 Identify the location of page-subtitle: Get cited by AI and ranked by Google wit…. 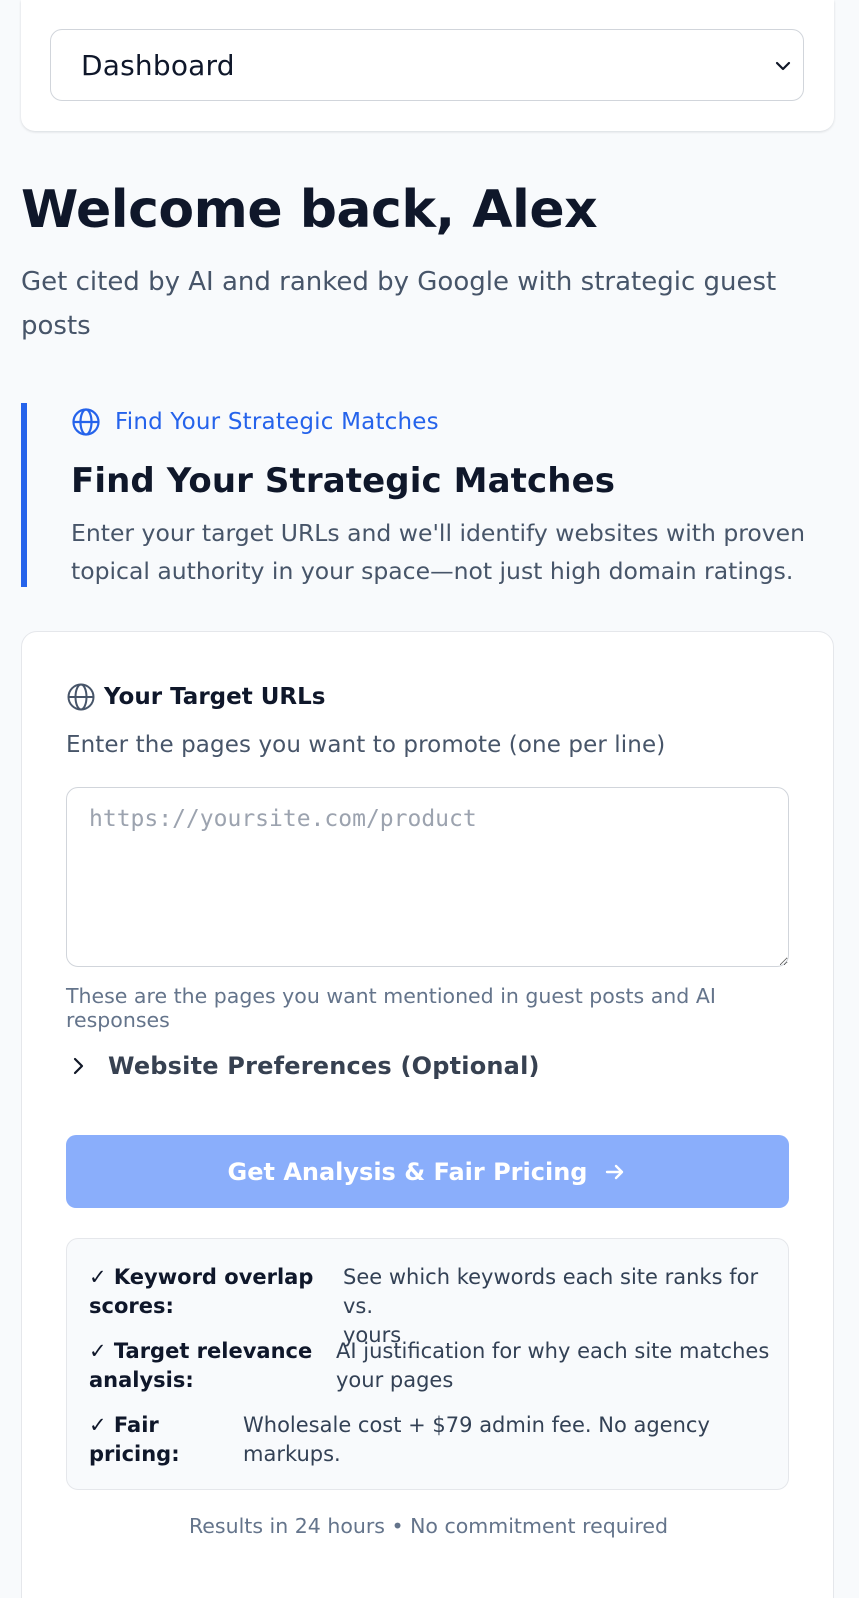
(399, 304).